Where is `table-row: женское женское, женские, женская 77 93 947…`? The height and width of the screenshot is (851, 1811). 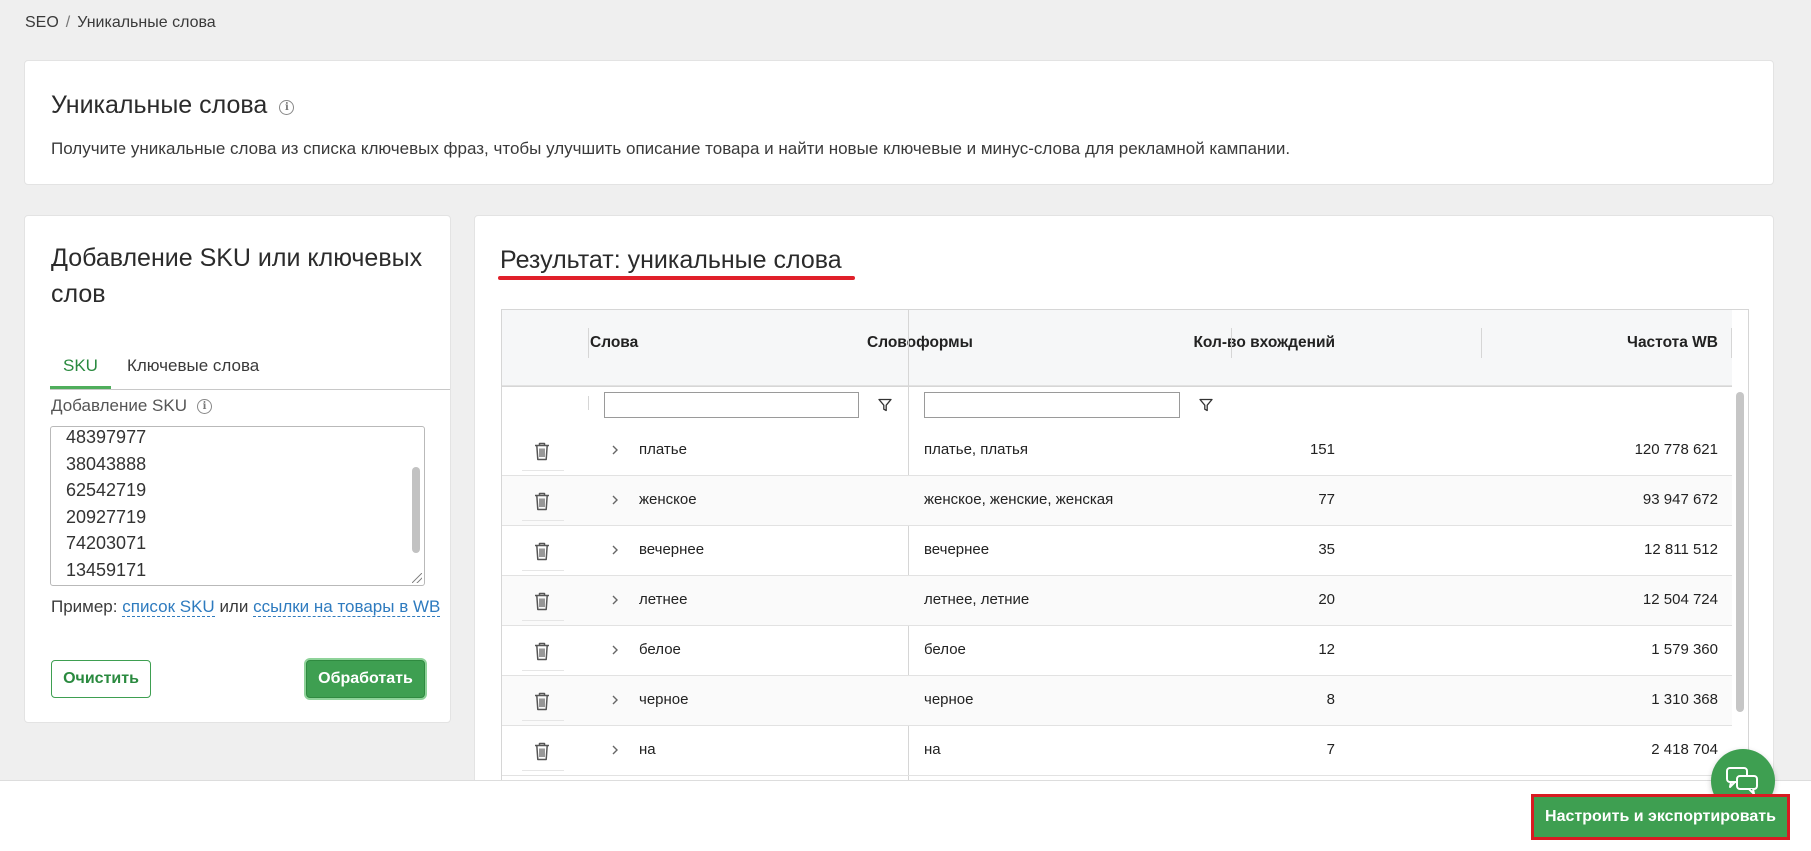
table-row: женское женское, женские, женская 77 93 947… is located at coordinates (1117, 501).